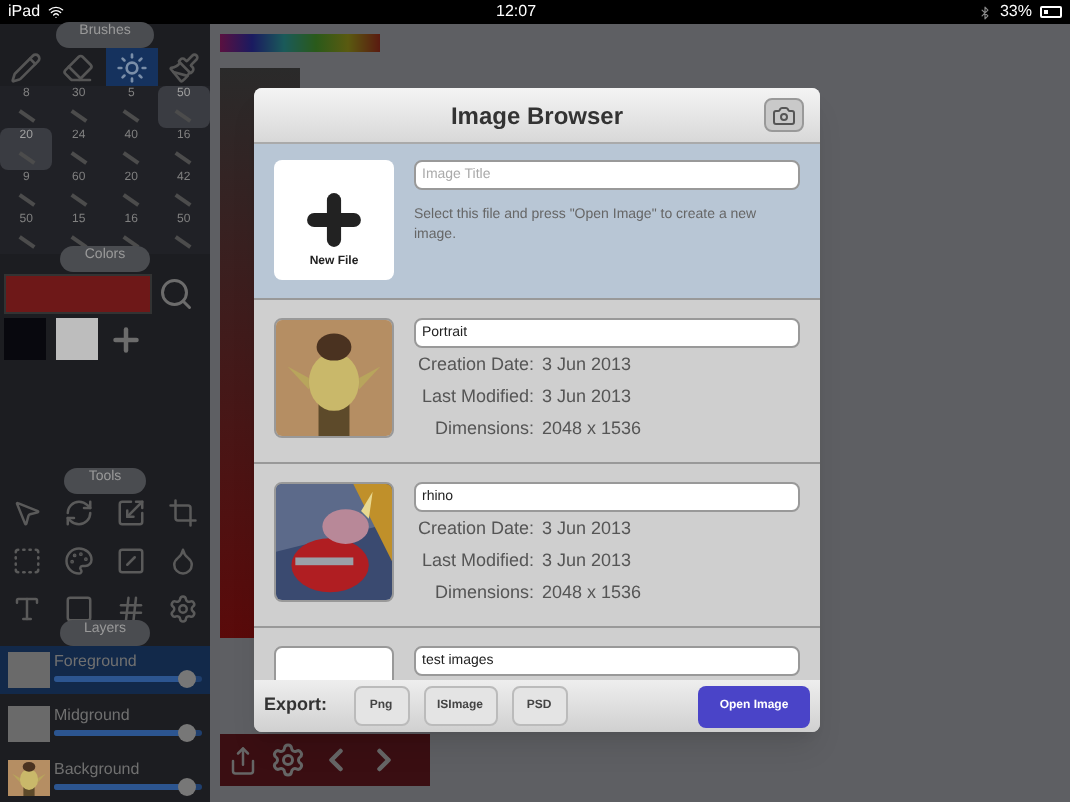 This screenshot has height=802, width=1070. I want to click on palette-icon, so click(78, 561).